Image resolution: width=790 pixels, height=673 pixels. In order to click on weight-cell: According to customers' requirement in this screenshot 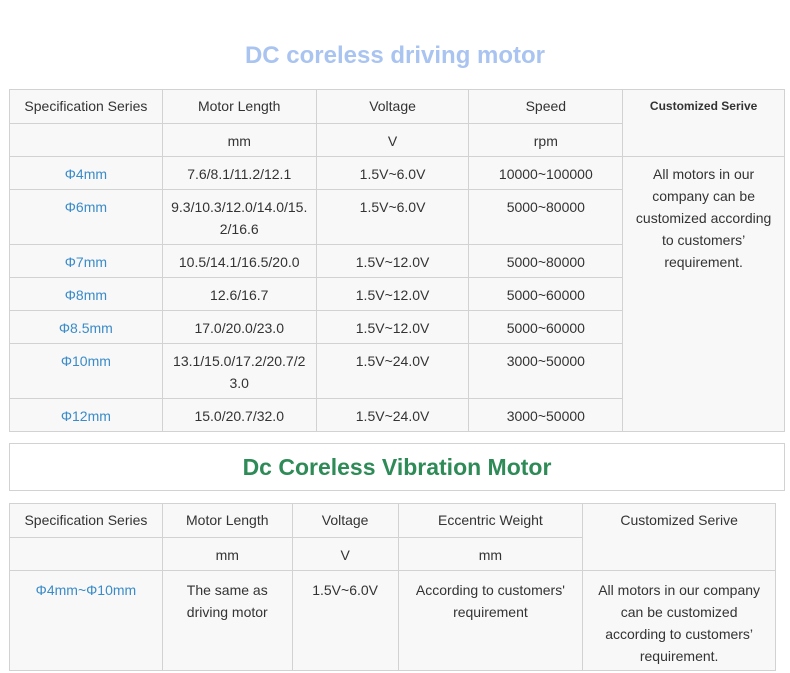, I will do `click(490, 620)`.